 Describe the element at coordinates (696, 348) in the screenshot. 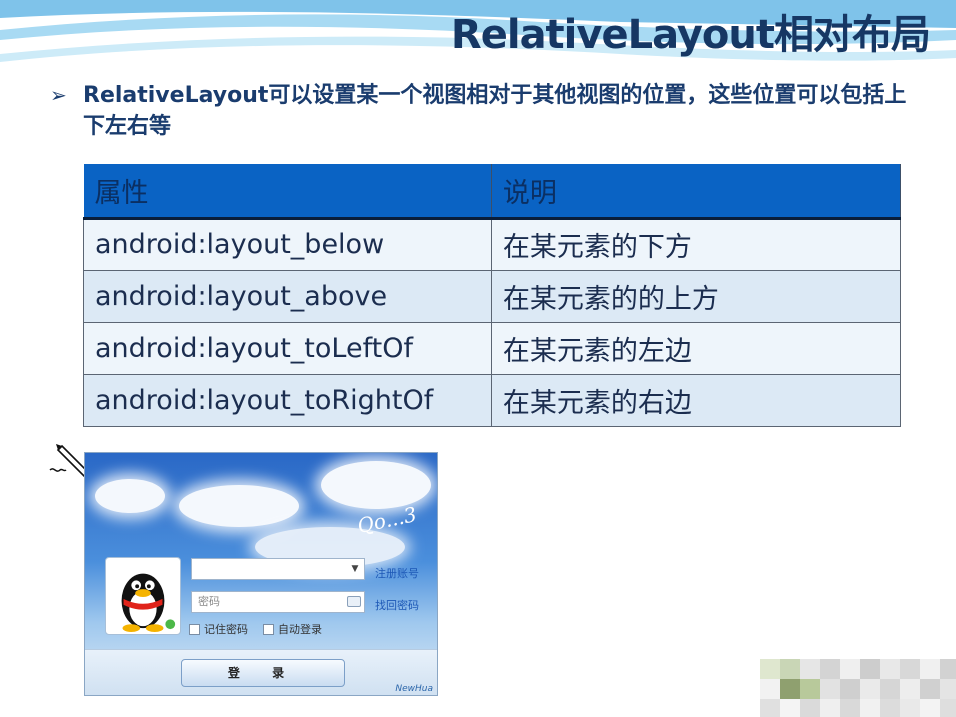

I see `desc-cell: 在某元素的左边` at that location.